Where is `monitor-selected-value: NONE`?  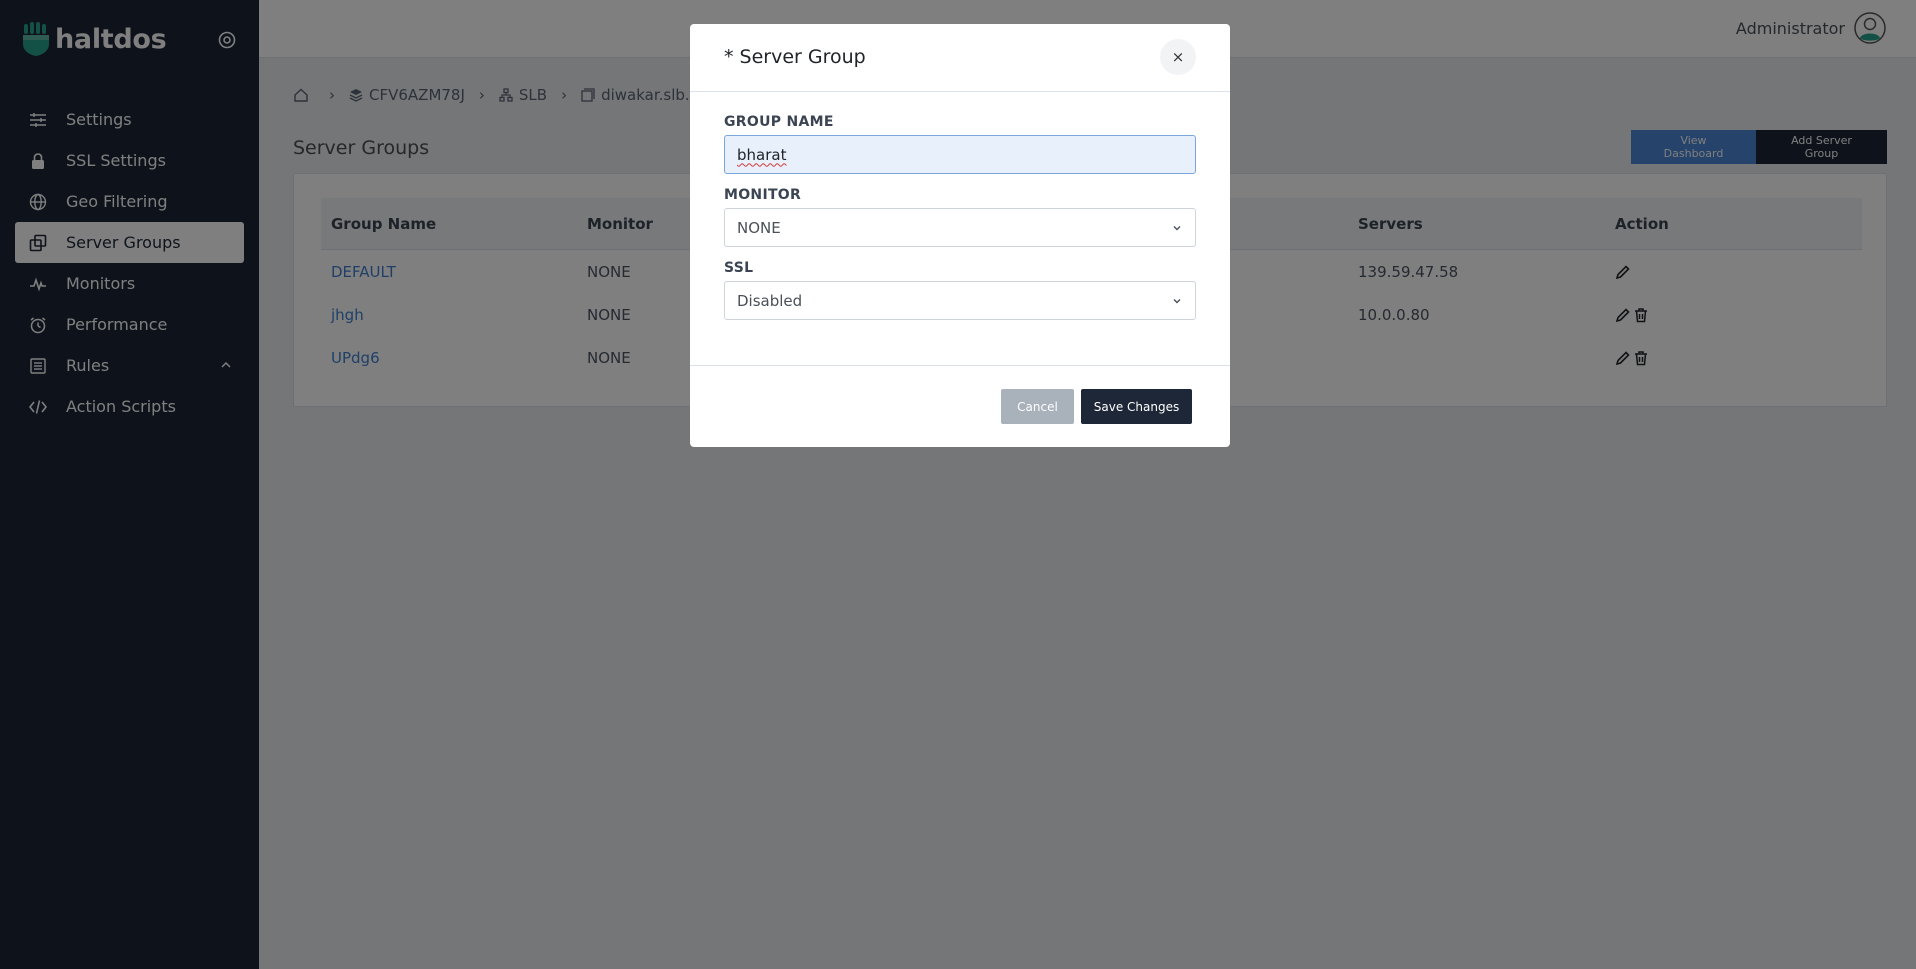 monitor-selected-value: NONE is located at coordinates (759, 227).